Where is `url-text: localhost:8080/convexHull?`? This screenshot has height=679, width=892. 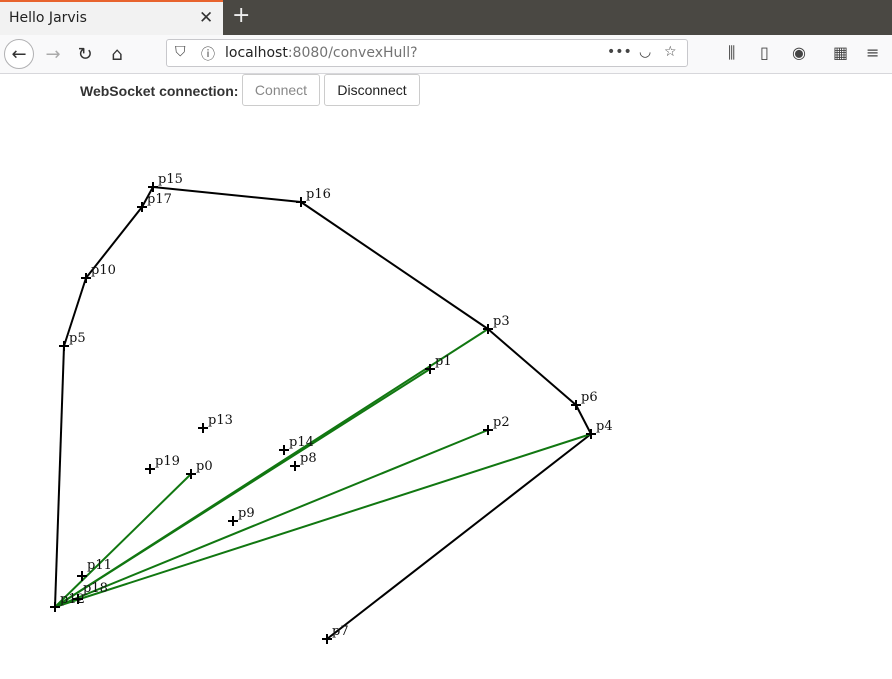
url-text: localhost:8080/convexHull? is located at coordinates (321, 53).